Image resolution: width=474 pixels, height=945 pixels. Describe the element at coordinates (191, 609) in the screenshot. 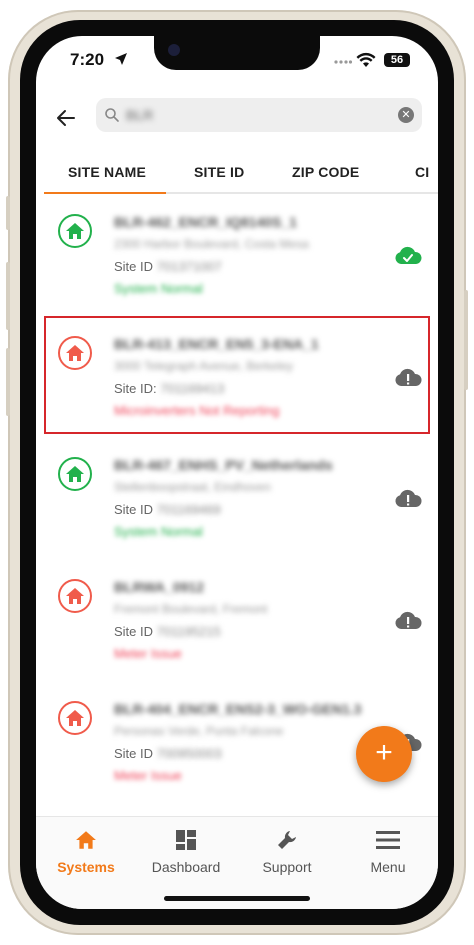

I see `site-address: Fremont Boulevard, Fremont` at that location.